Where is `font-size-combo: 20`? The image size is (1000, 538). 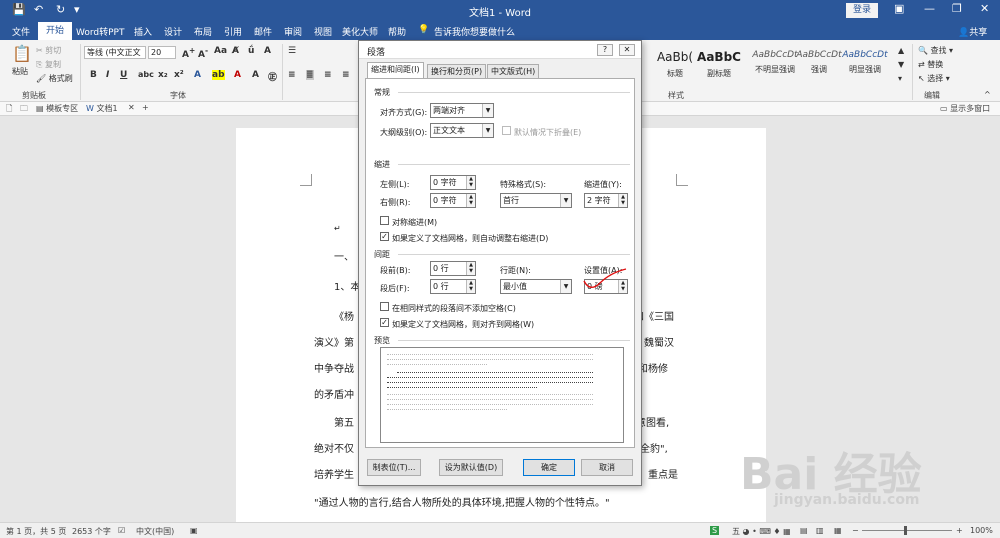 font-size-combo: 20 is located at coordinates (162, 52).